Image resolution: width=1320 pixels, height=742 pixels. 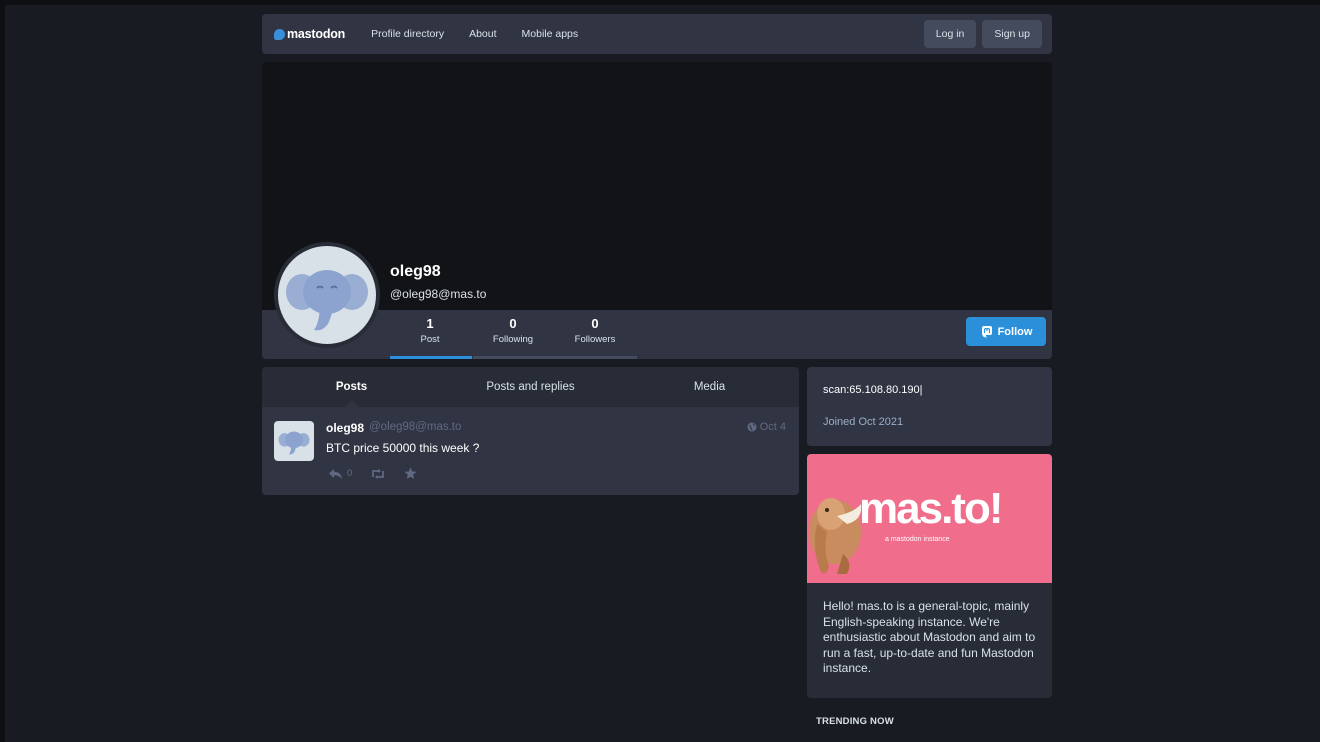 I want to click on window-frame-left, so click(x=2, y=371).